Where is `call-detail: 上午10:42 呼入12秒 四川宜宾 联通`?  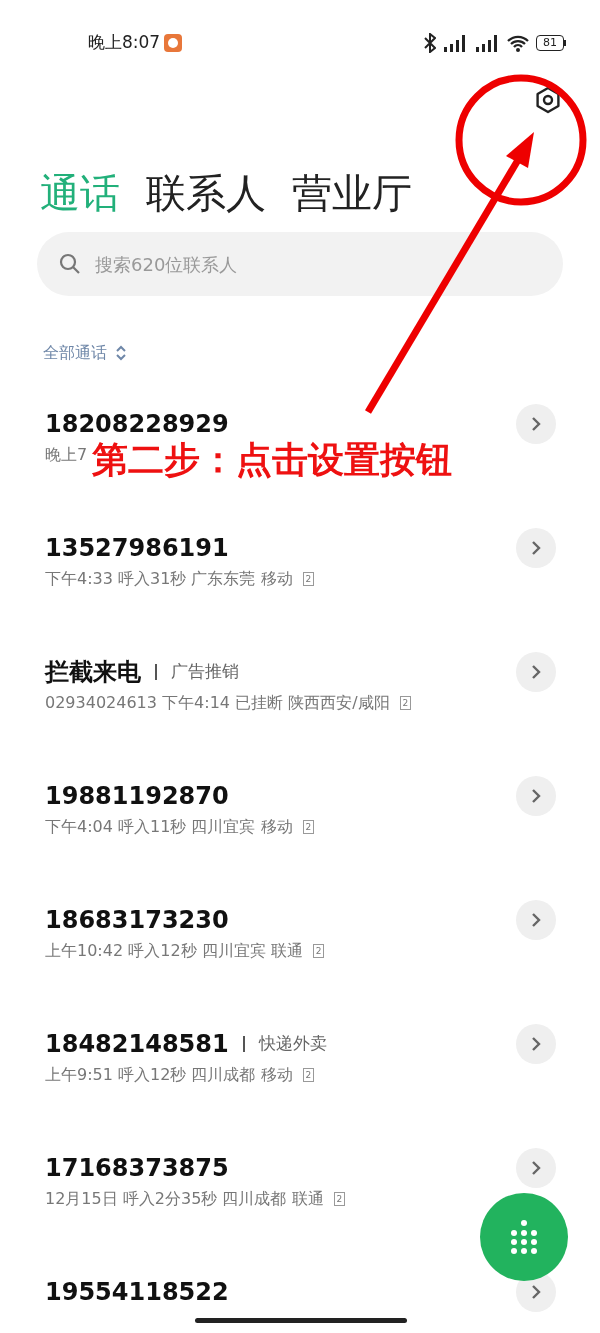
call-detail: 上午10:42 呼入12秒 四川宜宾 联通 is located at coordinates (174, 951).